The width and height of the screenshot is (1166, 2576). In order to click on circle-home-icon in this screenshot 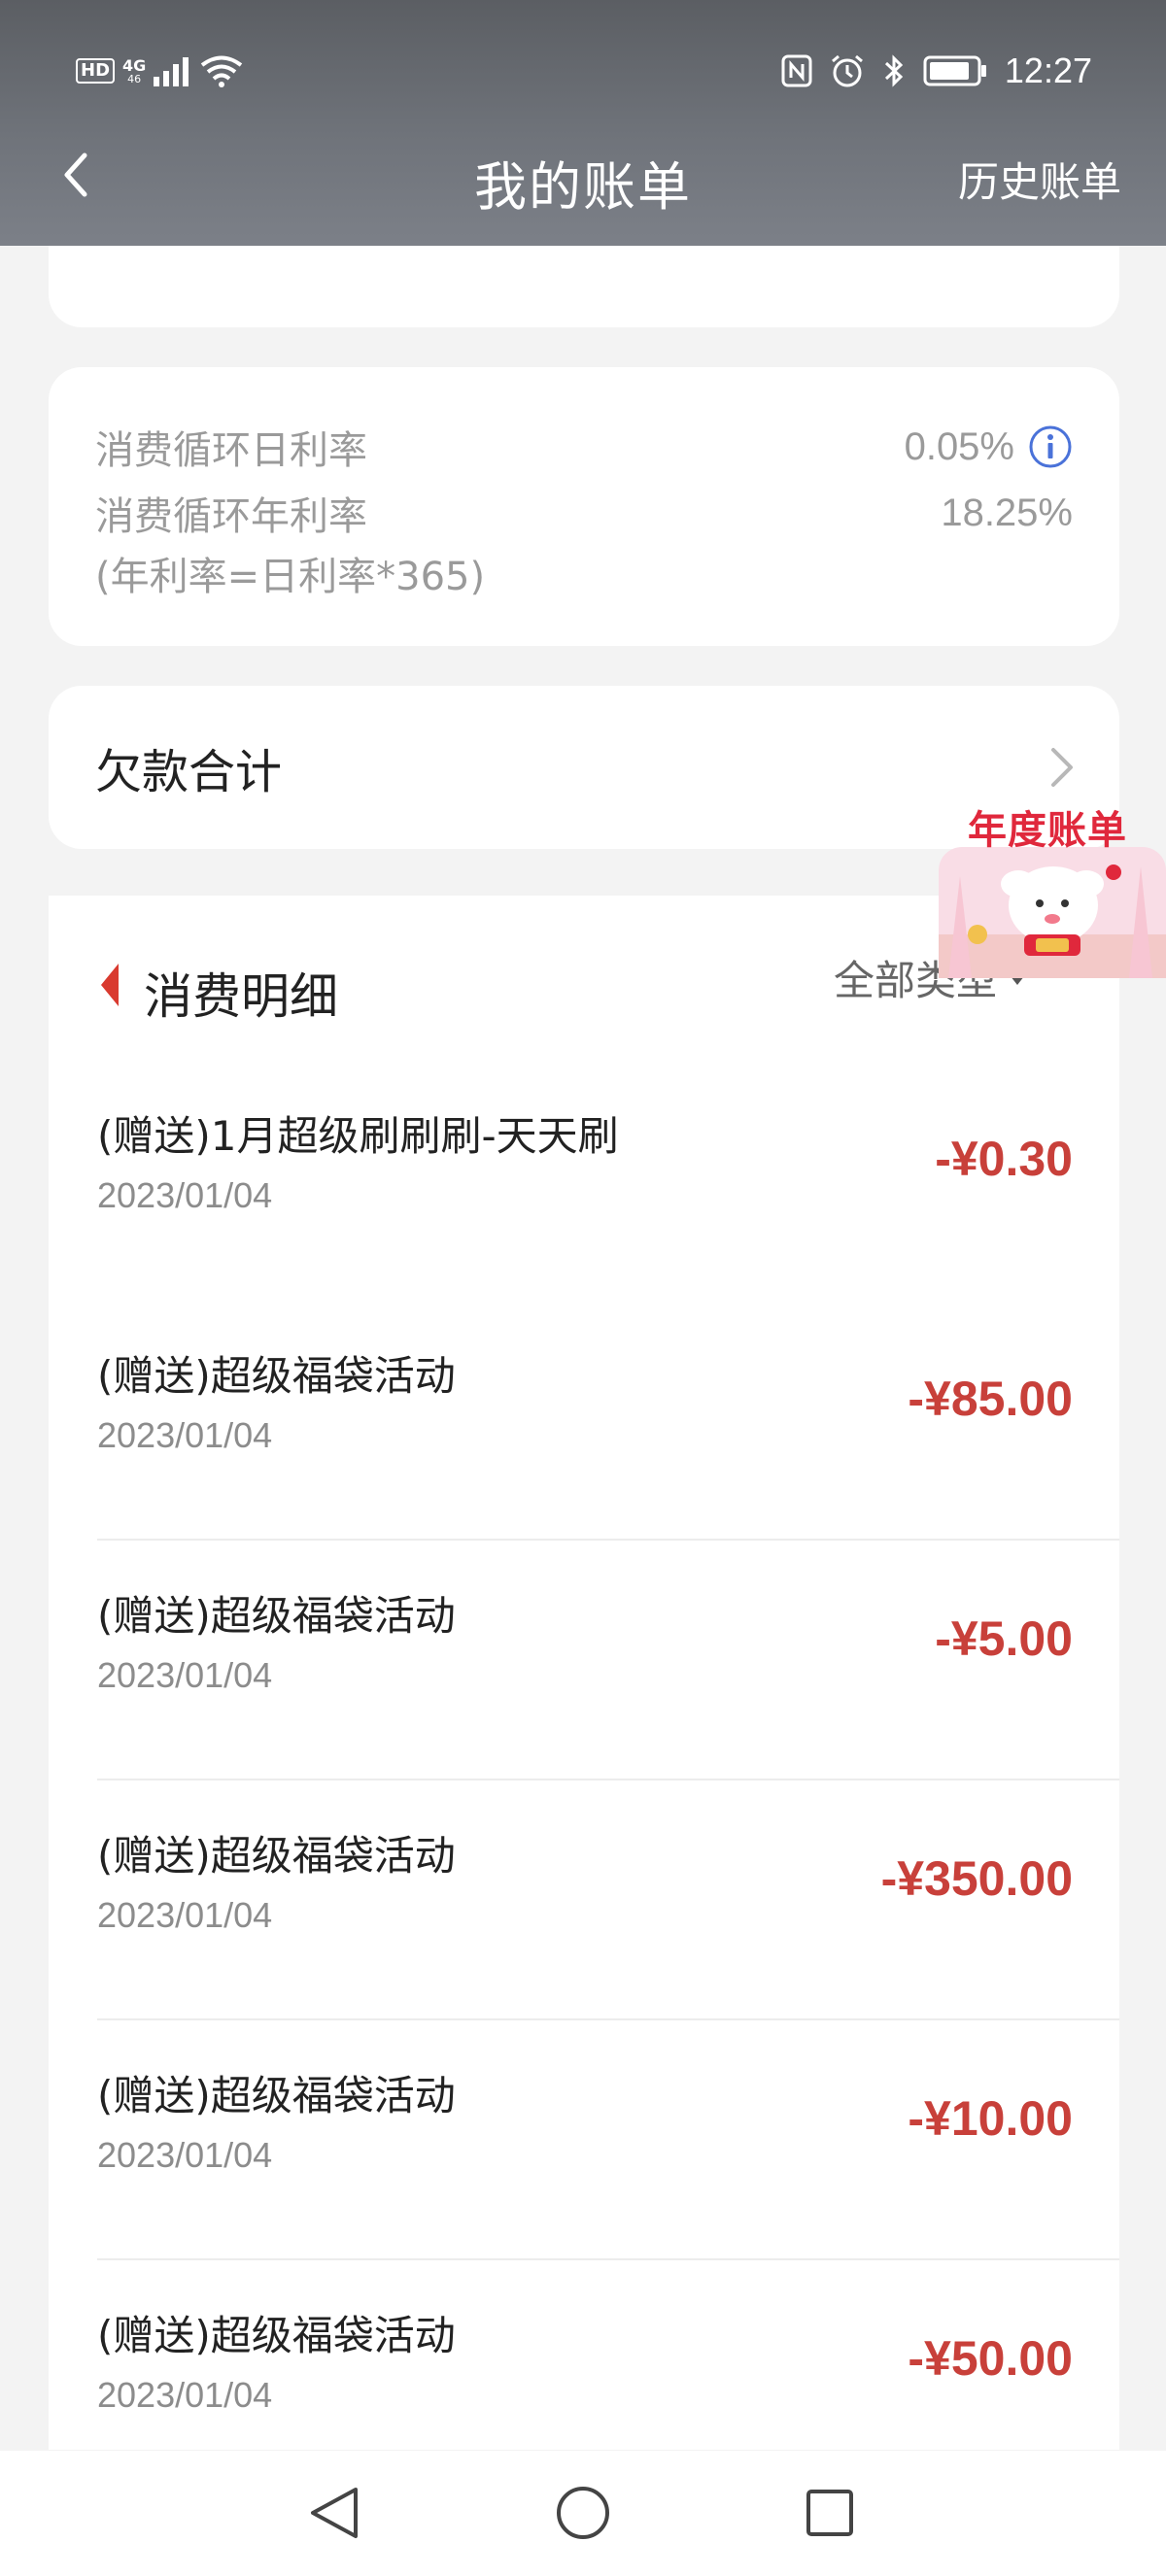, I will do `click(583, 2513)`.